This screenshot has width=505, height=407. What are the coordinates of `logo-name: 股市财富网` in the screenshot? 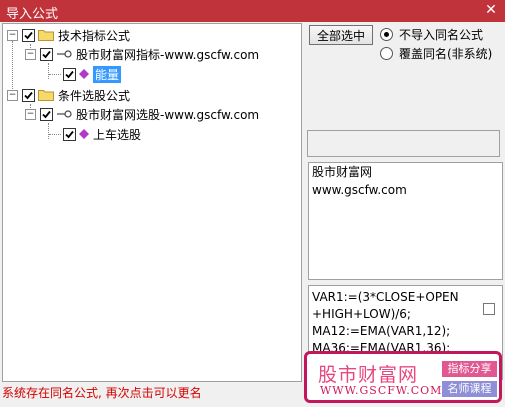 It's located at (368, 375).